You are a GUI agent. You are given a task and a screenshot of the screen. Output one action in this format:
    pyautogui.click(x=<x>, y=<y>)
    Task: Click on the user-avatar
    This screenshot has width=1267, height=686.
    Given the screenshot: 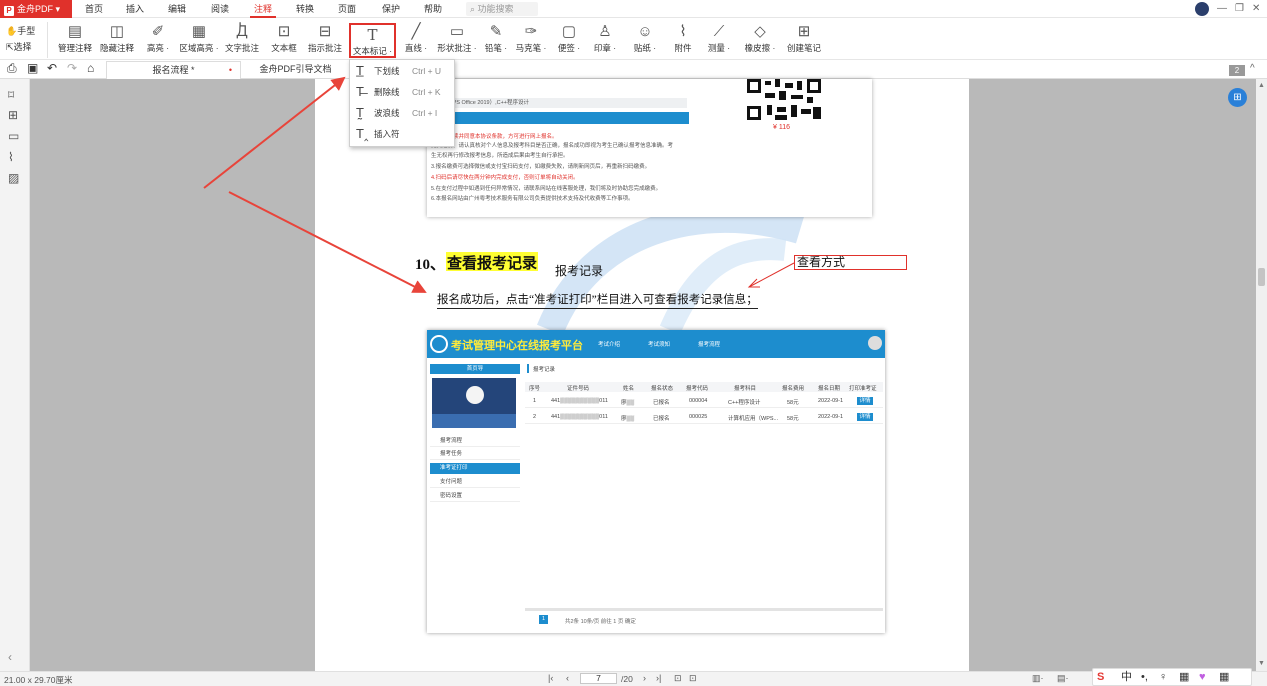 What is the action you would take?
    pyautogui.click(x=1202, y=9)
    